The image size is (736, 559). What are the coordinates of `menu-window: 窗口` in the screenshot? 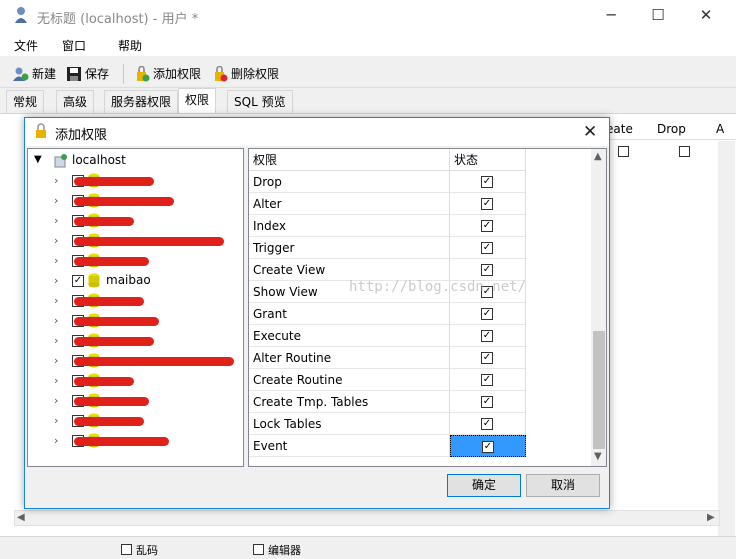 It's located at (74, 45).